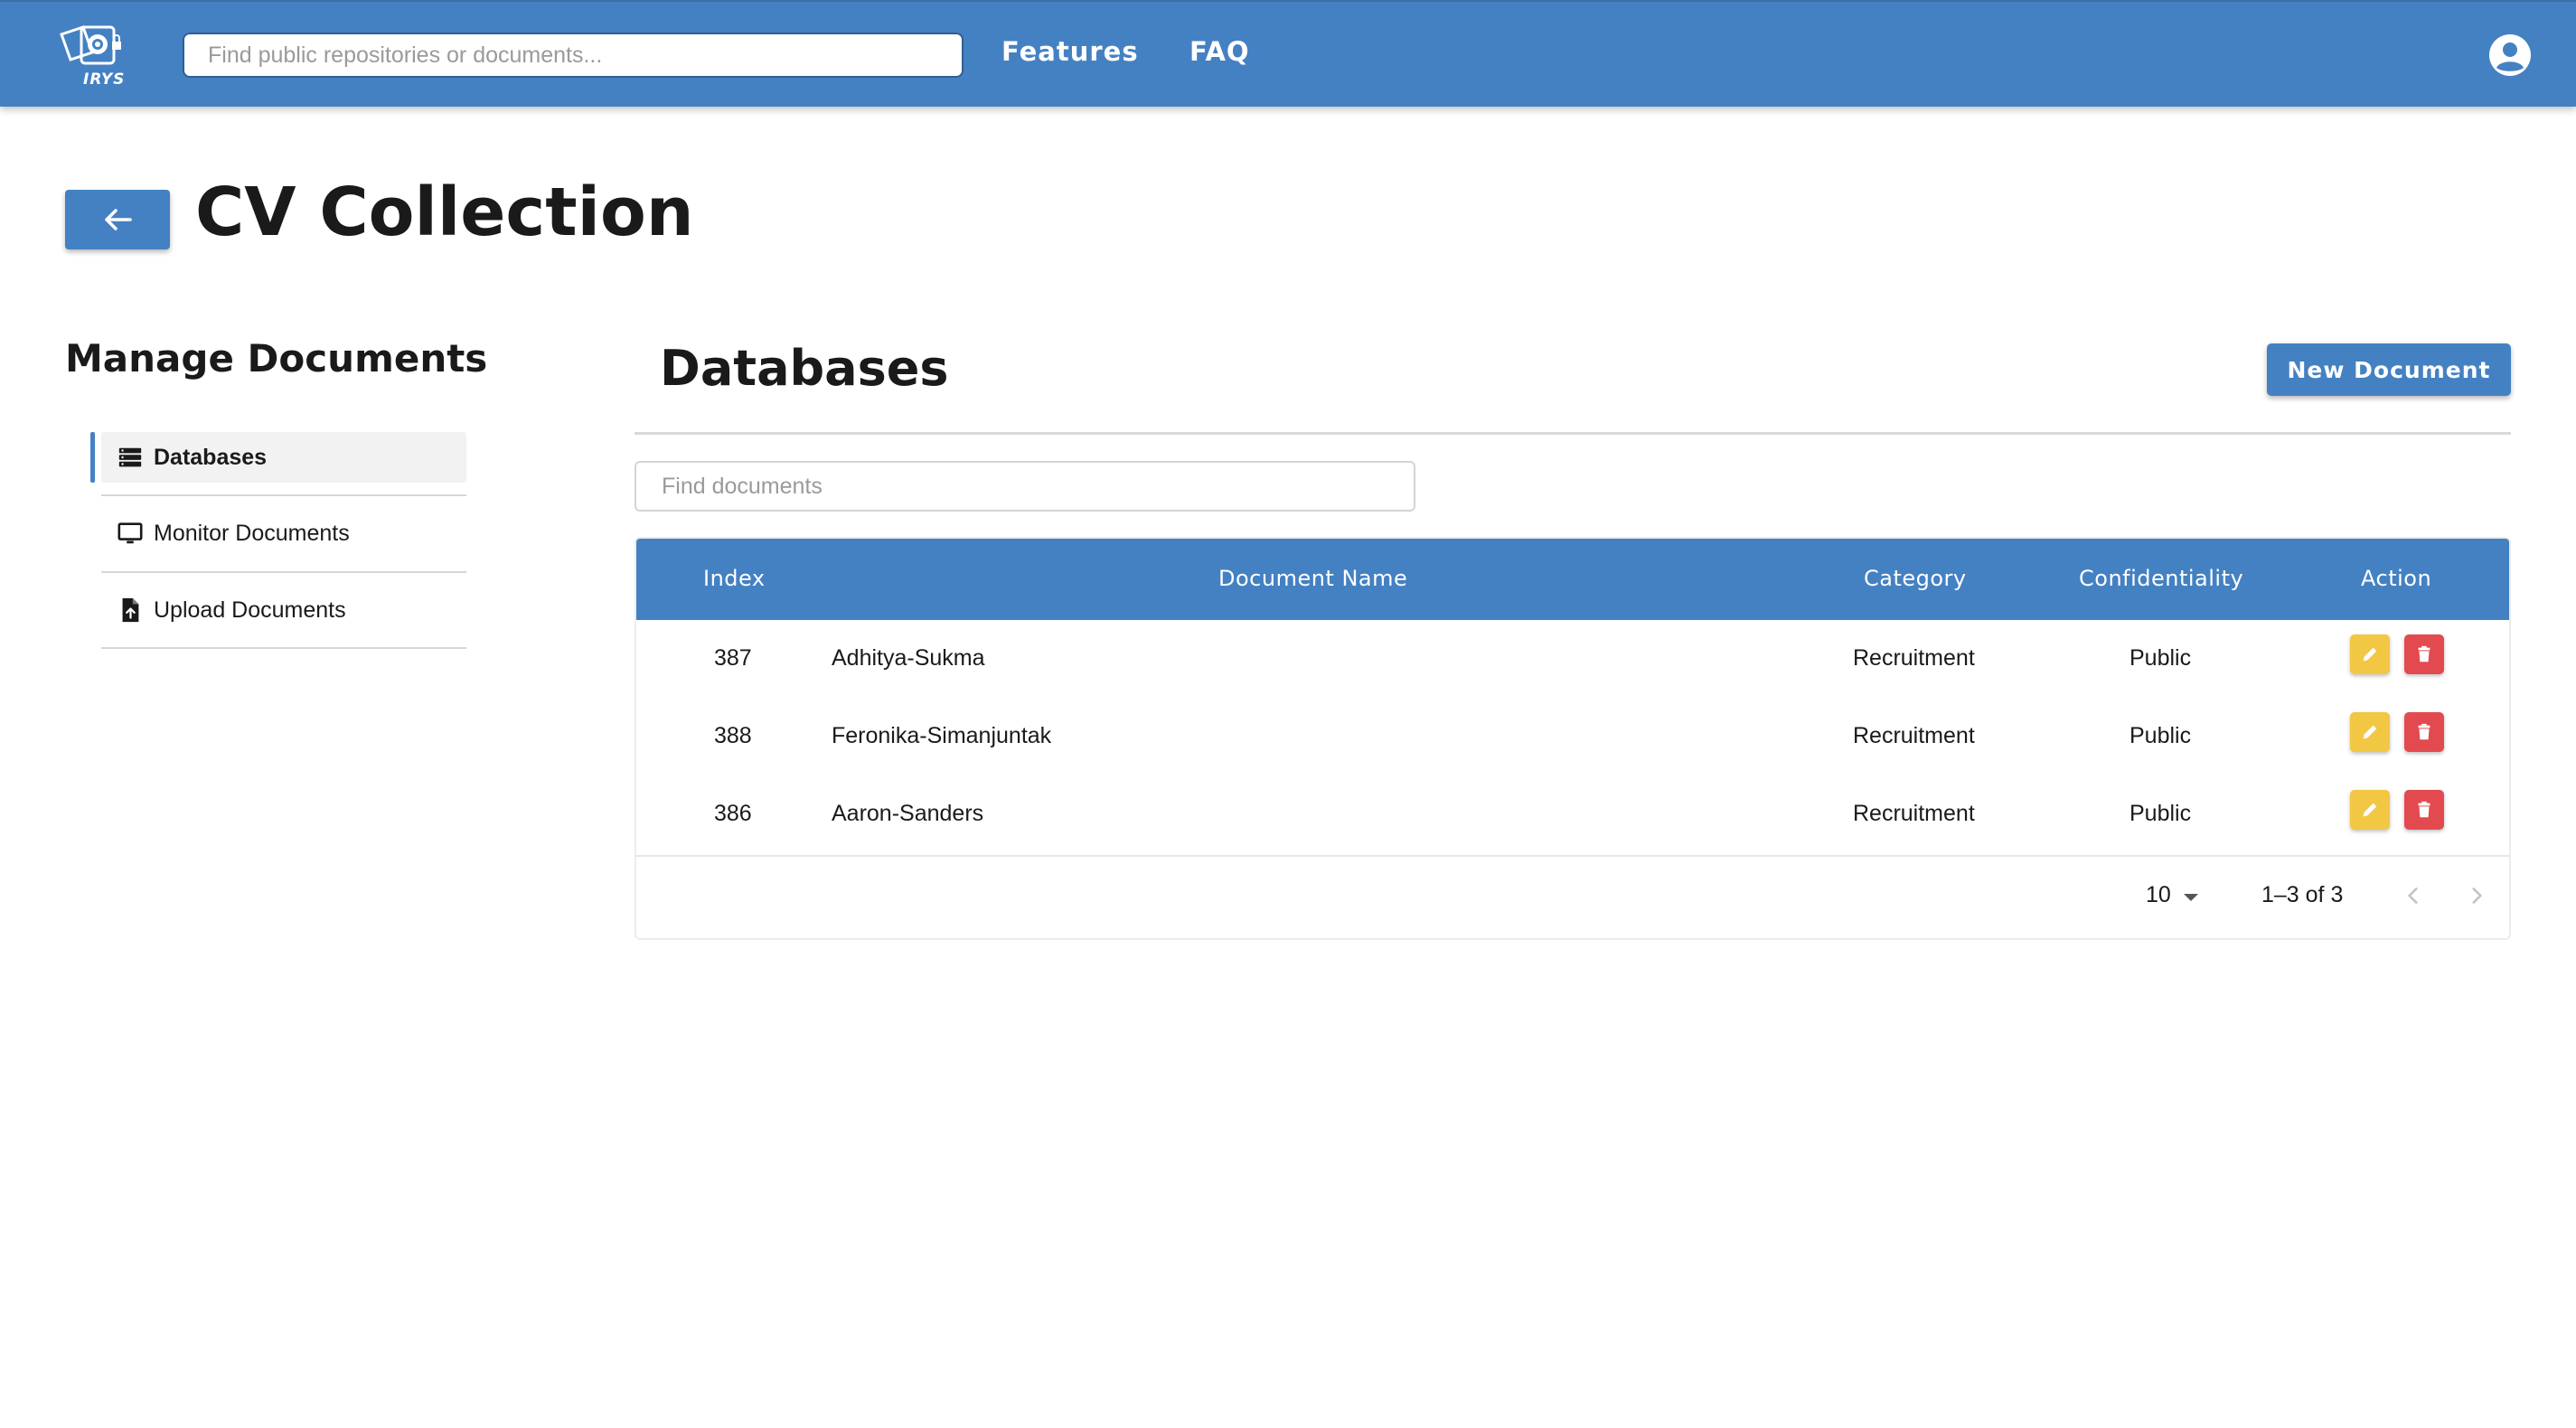 This screenshot has width=2576, height=1428. Describe the element at coordinates (445, 212) in the screenshot. I see `page-title: CV Collection` at that location.